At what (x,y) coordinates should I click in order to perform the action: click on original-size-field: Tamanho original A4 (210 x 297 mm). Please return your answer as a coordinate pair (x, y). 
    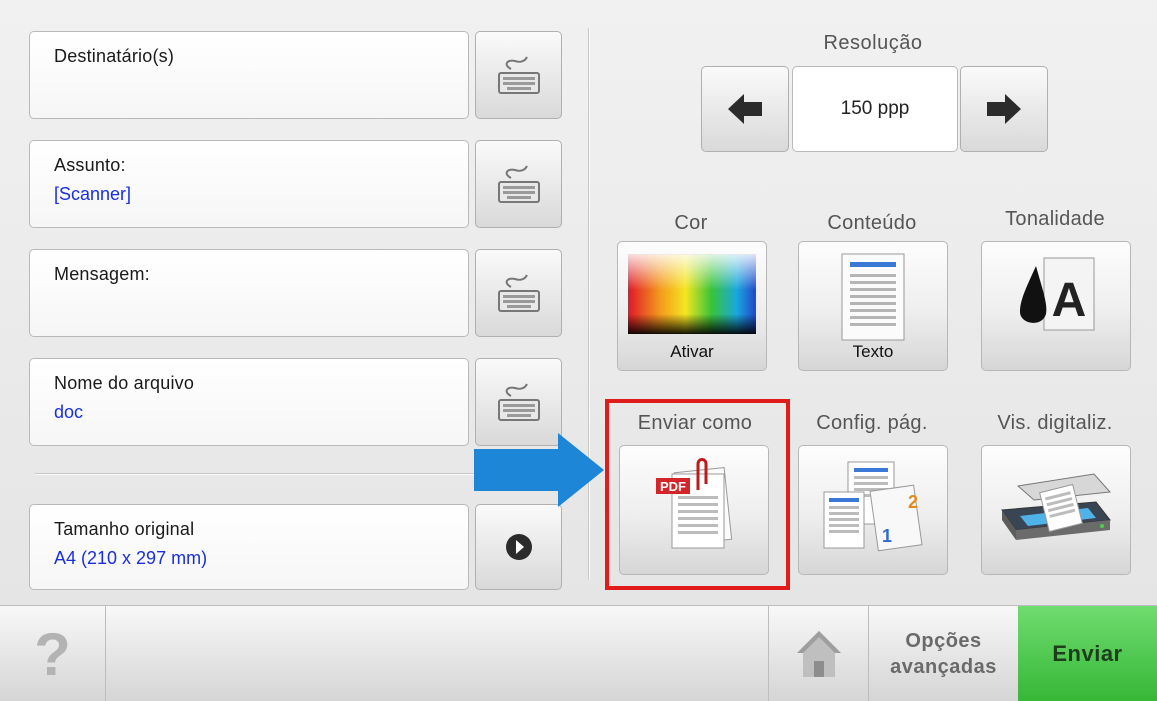
    Looking at the image, I should click on (249, 547).